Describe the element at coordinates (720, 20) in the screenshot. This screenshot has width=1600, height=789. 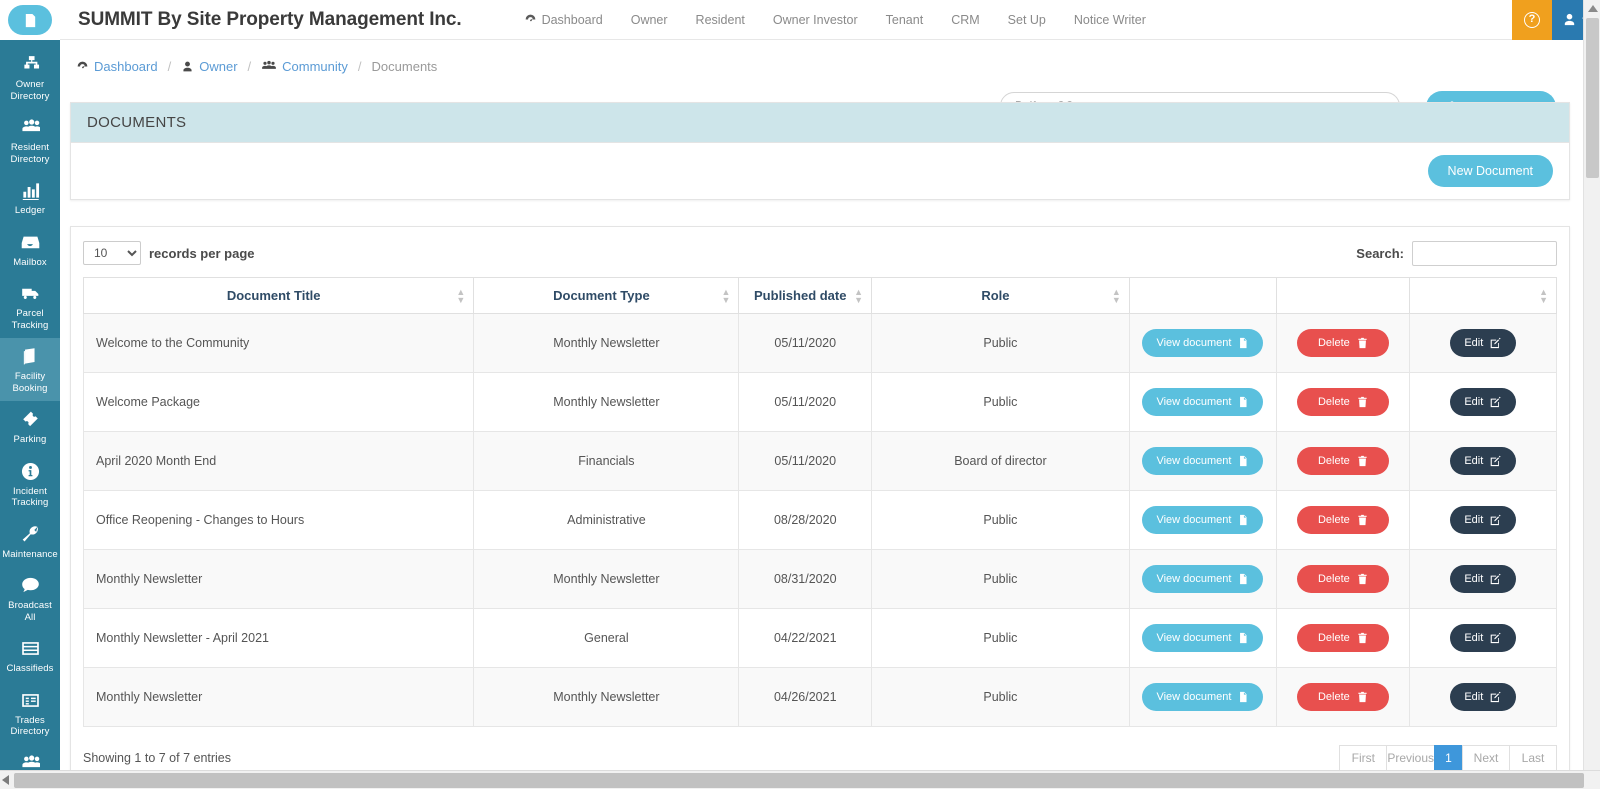
I see `top-nav-resident: Resident` at that location.